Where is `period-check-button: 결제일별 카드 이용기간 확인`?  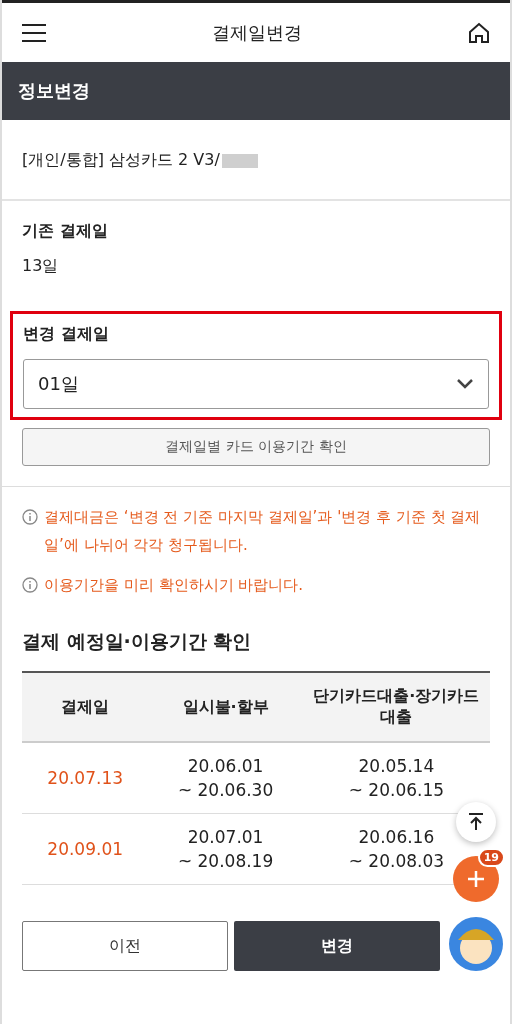 period-check-button: 결제일별 카드 이용기간 확인 is located at coordinates (256, 447).